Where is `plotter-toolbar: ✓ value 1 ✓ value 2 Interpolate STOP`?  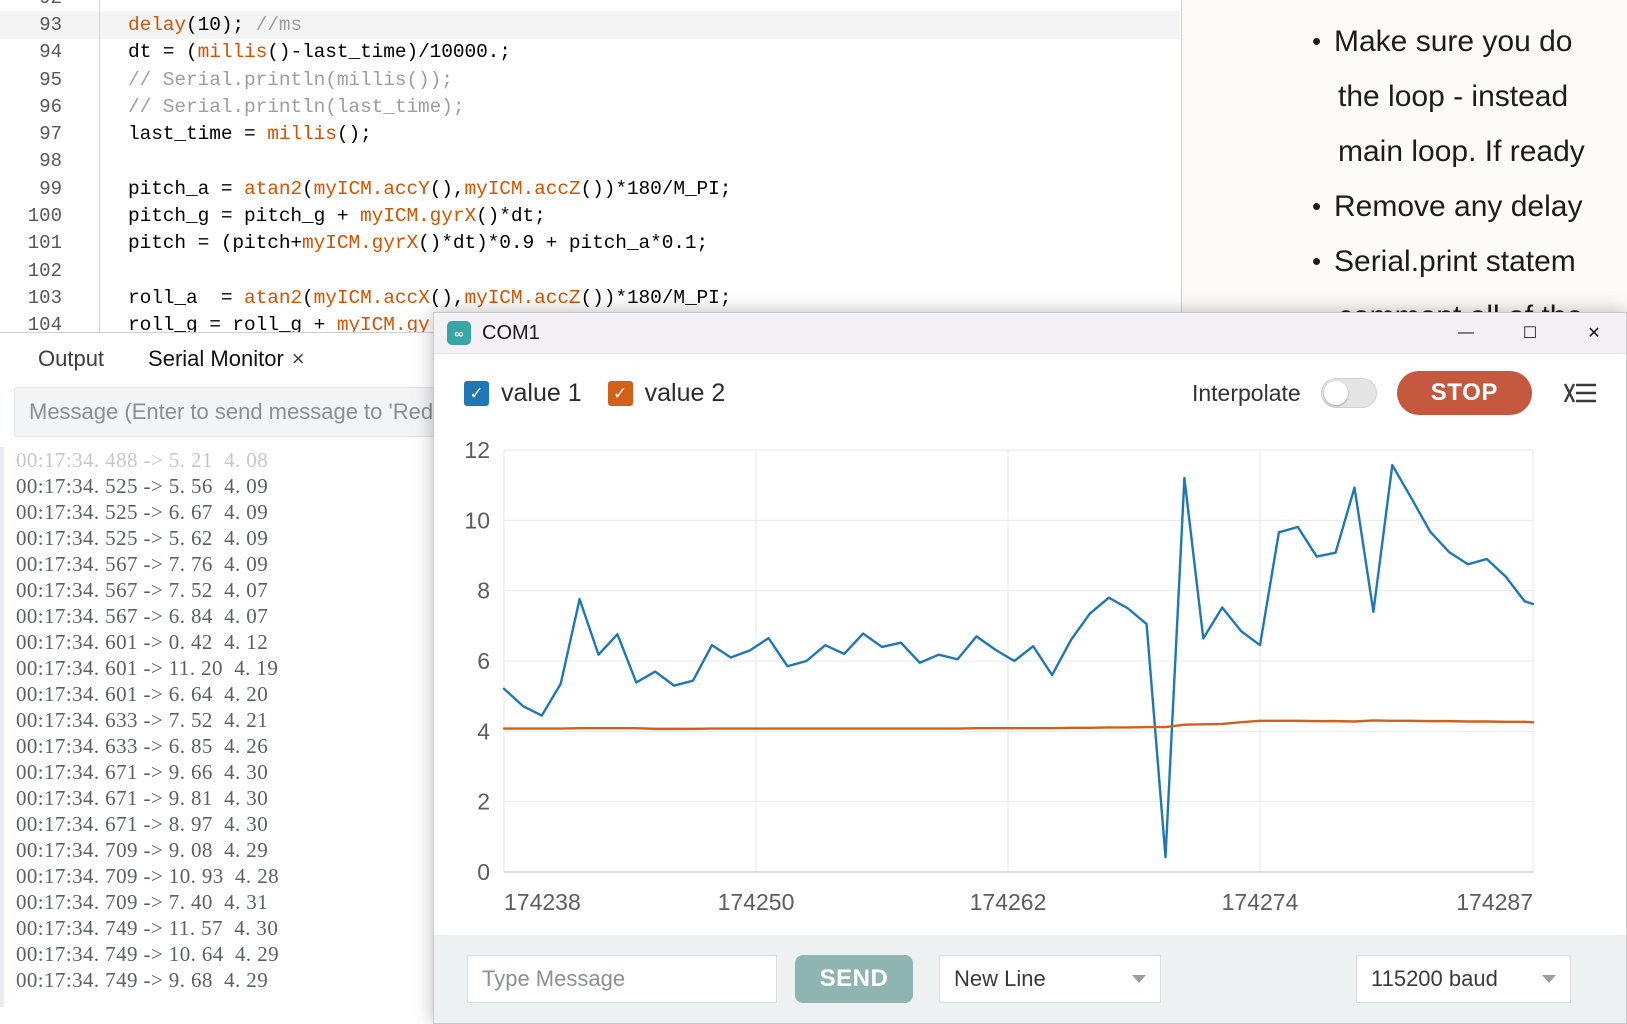
plotter-toolbar: ✓ value 1 ✓ value 2 Interpolate STOP is located at coordinates (1030, 393).